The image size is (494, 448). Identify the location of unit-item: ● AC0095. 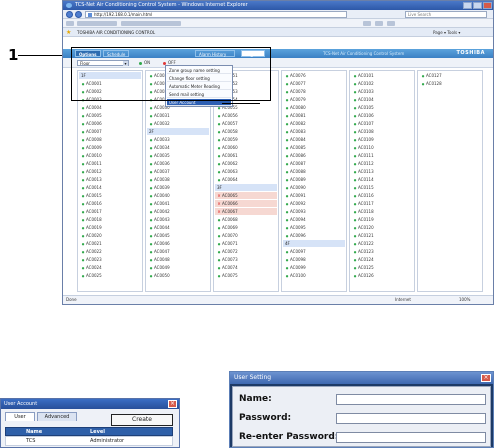
(314, 227).